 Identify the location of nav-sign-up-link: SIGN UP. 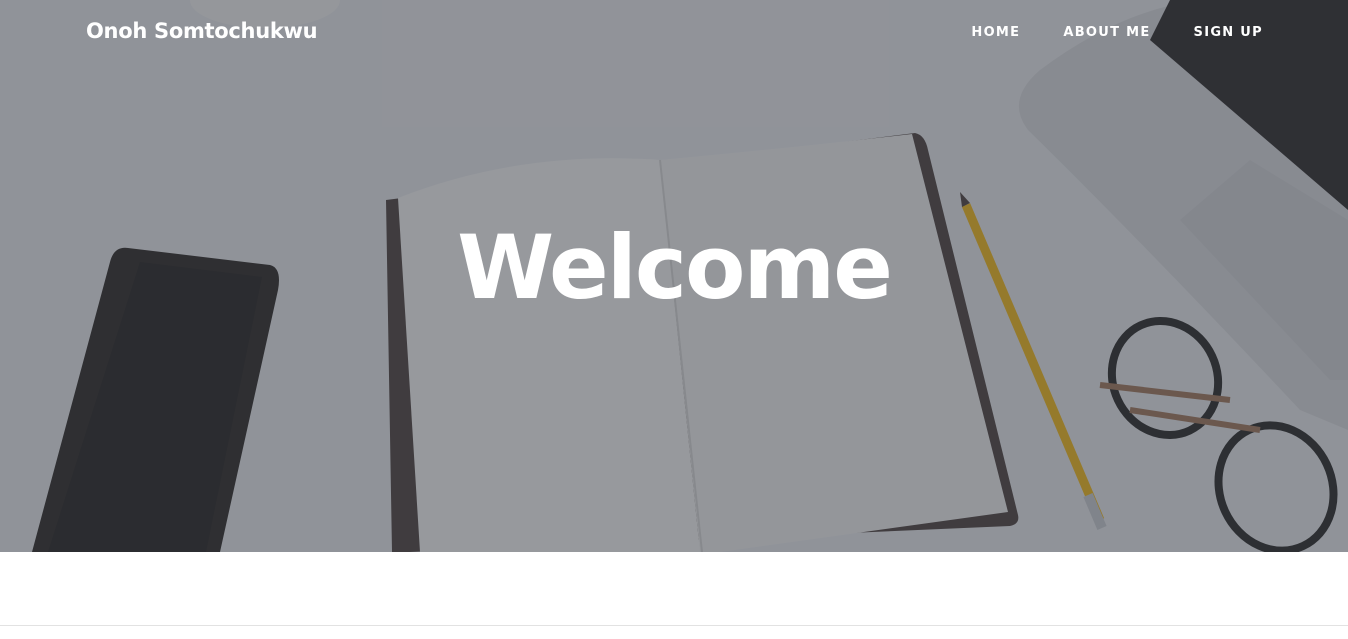
(1228, 32).